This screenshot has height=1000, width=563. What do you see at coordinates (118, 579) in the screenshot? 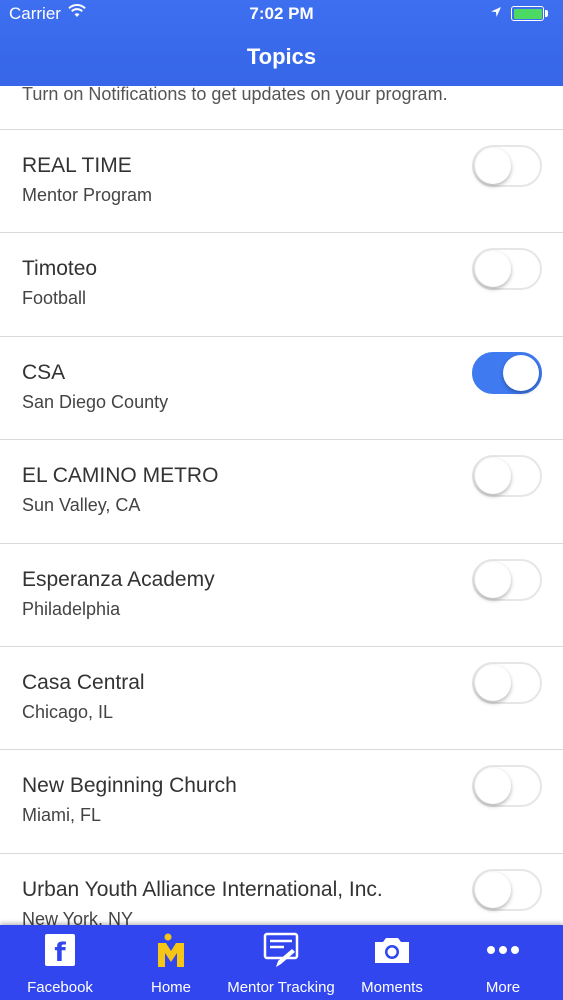
I see `topic-name: Esperanza Academy` at bounding box center [118, 579].